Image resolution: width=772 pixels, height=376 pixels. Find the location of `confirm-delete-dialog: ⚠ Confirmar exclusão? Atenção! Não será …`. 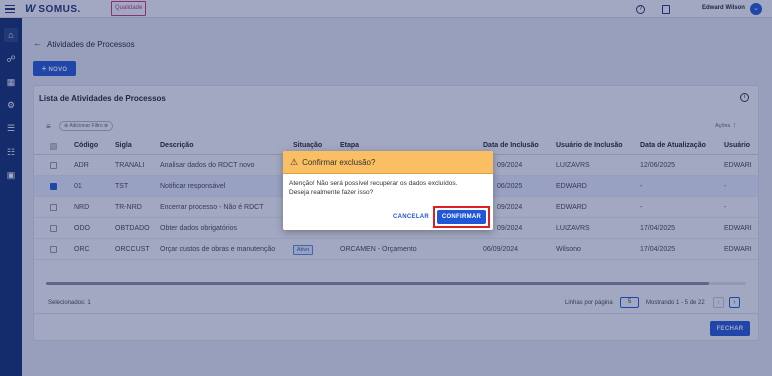

confirm-delete-dialog: ⚠ Confirmar exclusão? Atenção! Não será … is located at coordinates (388, 190).